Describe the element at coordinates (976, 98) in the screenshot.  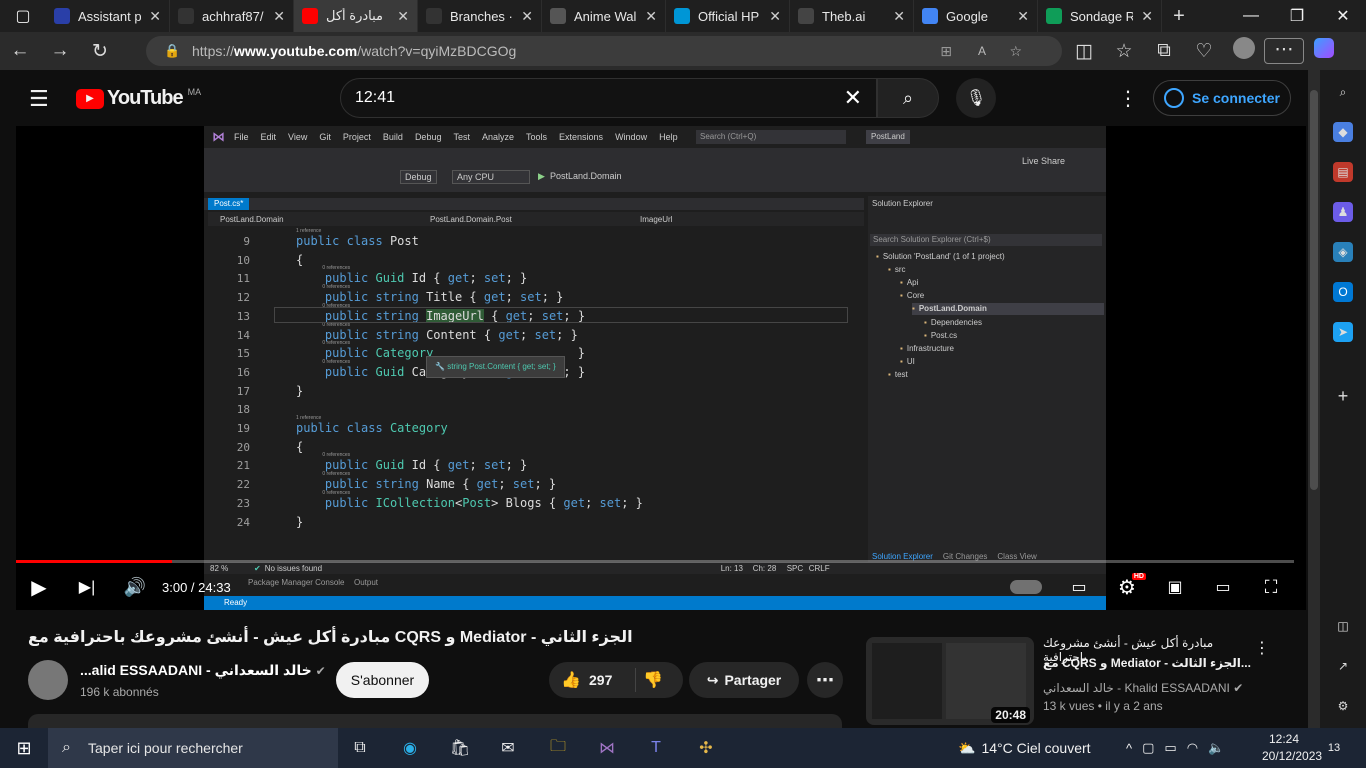
I see `voice-search-button: 🎙` at that location.